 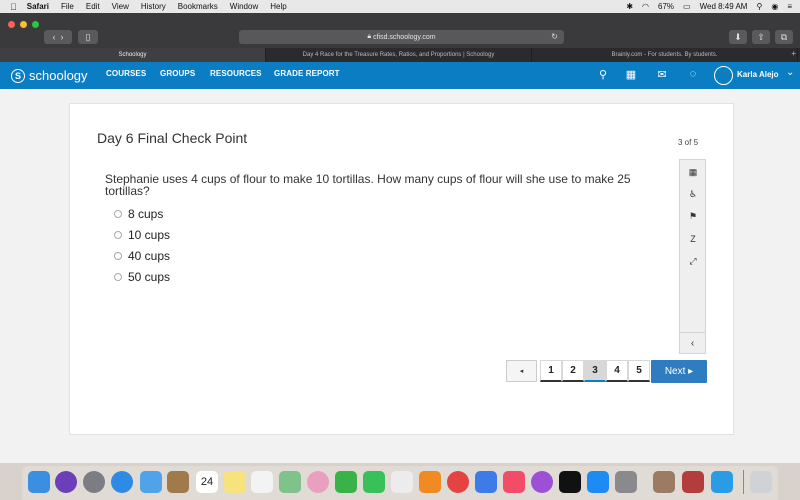 I want to click on music-icon, so click(x=514, y=482).